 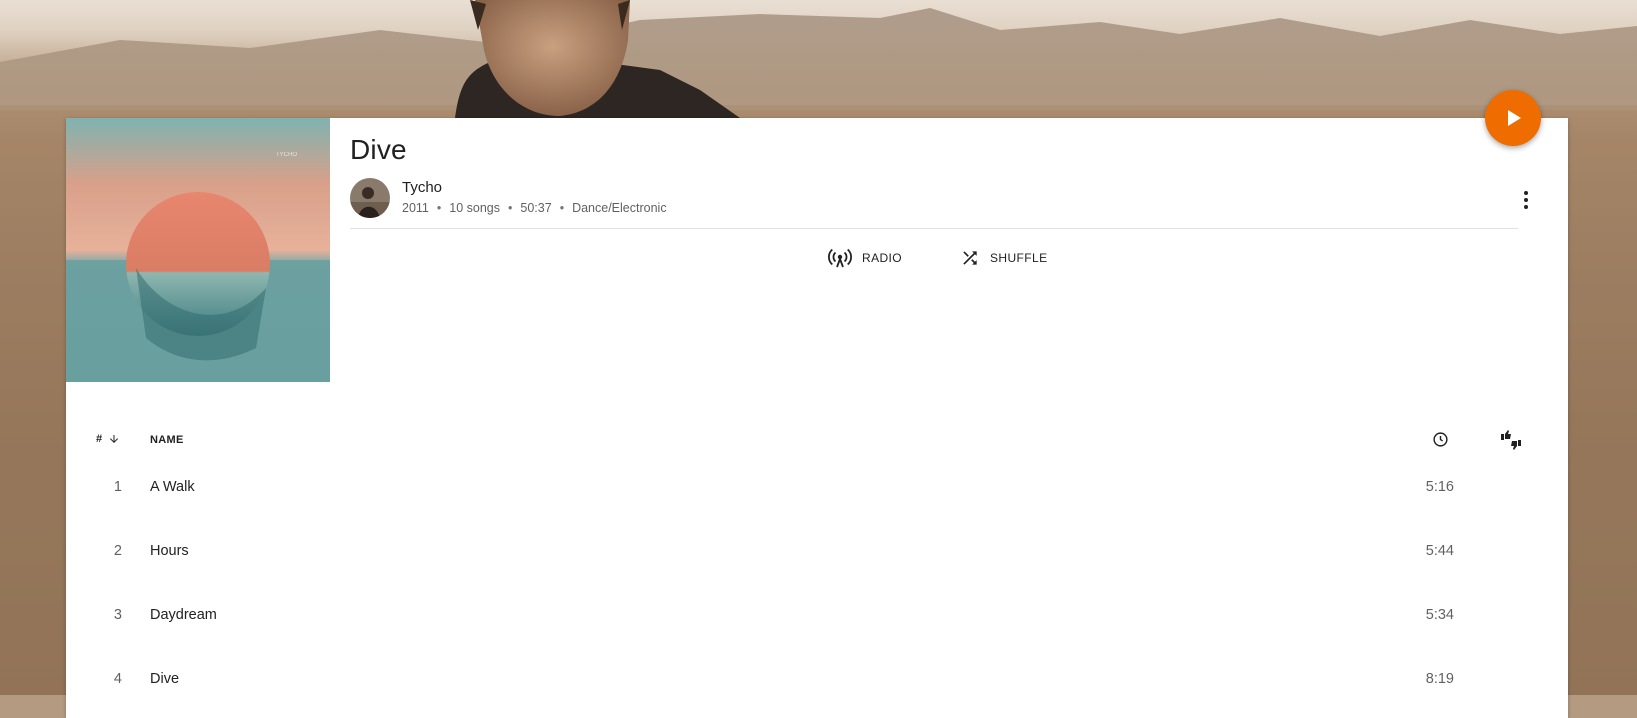 What do you see at coordinates (378, 149) in the screenshot?
I see `album-title: Dive` at bounding box center [378, 149].